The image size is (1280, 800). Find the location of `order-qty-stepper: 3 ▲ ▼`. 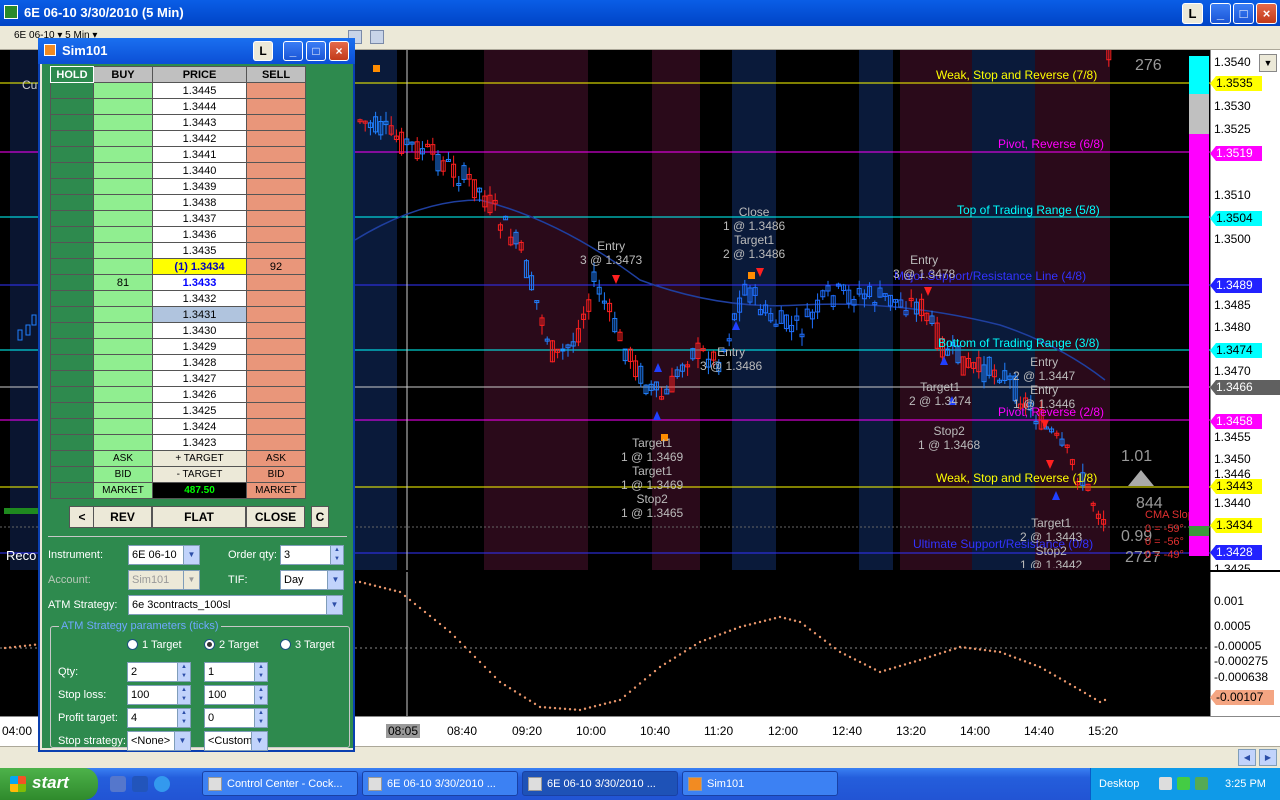

order-qty-stepper: 3 ▲ ▼ is located at coordinates (312, 555).